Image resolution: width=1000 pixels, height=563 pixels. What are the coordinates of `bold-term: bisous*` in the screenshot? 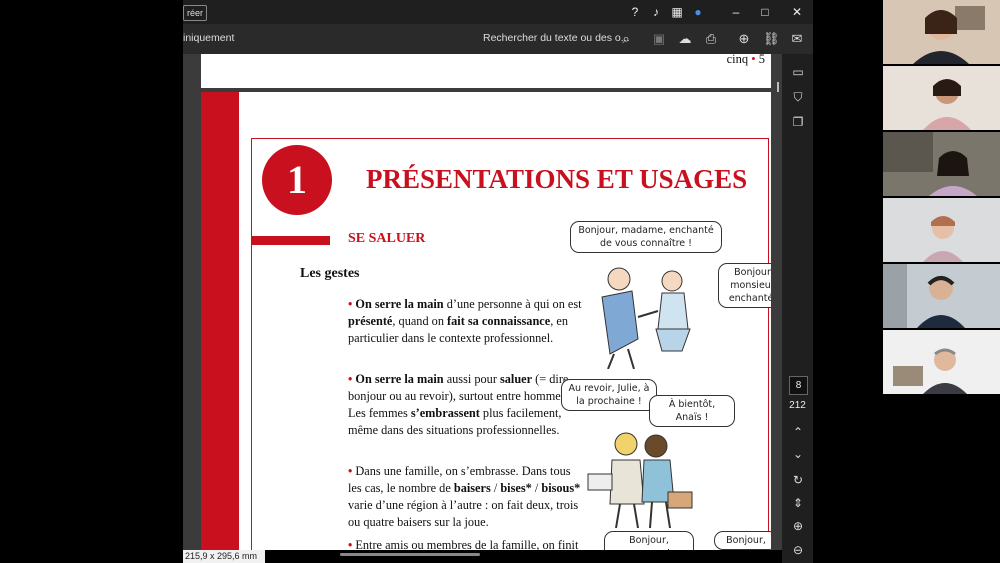 It's located at (561, 488).